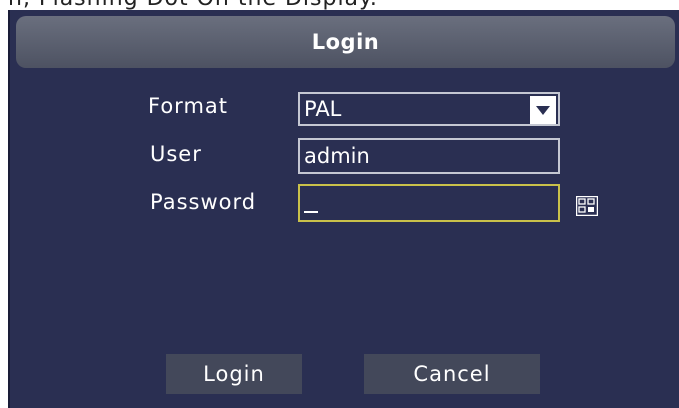  Describe the element at coordinates (429, 109) in the screenshot. I see `format-select: PAL` at that location.